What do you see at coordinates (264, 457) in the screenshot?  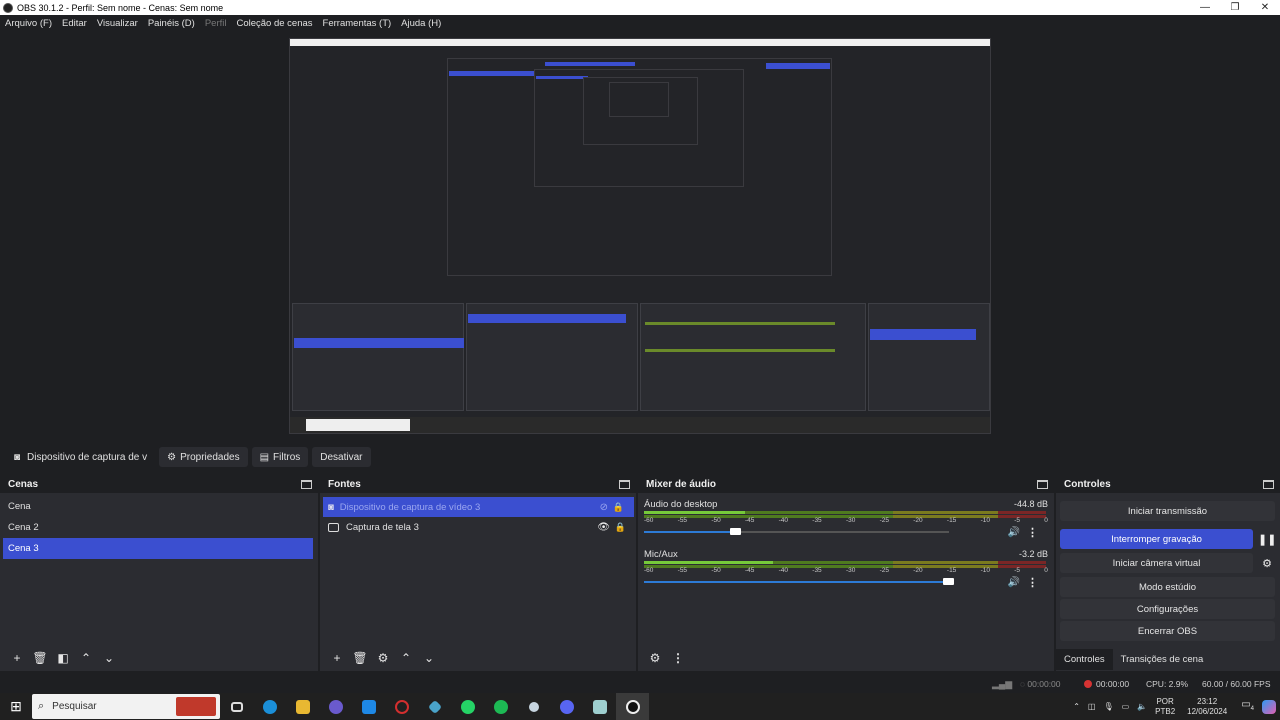 I see `filter-icon: ▤` at bounding box center [264, 457].